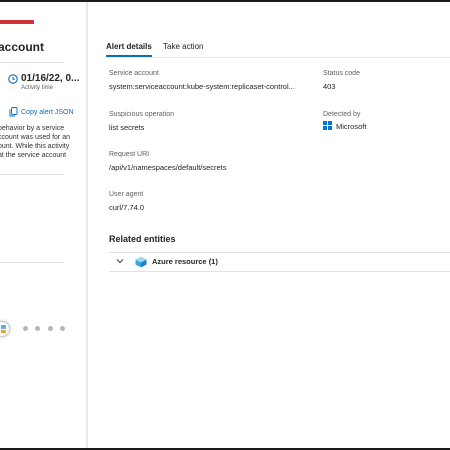 This screenshot has width=450, height=450. Describe the element at coordinates (168, 167) in the screenshot. I see `request-uri-value: /api/v1/namespaces/default/secrets` at that location.